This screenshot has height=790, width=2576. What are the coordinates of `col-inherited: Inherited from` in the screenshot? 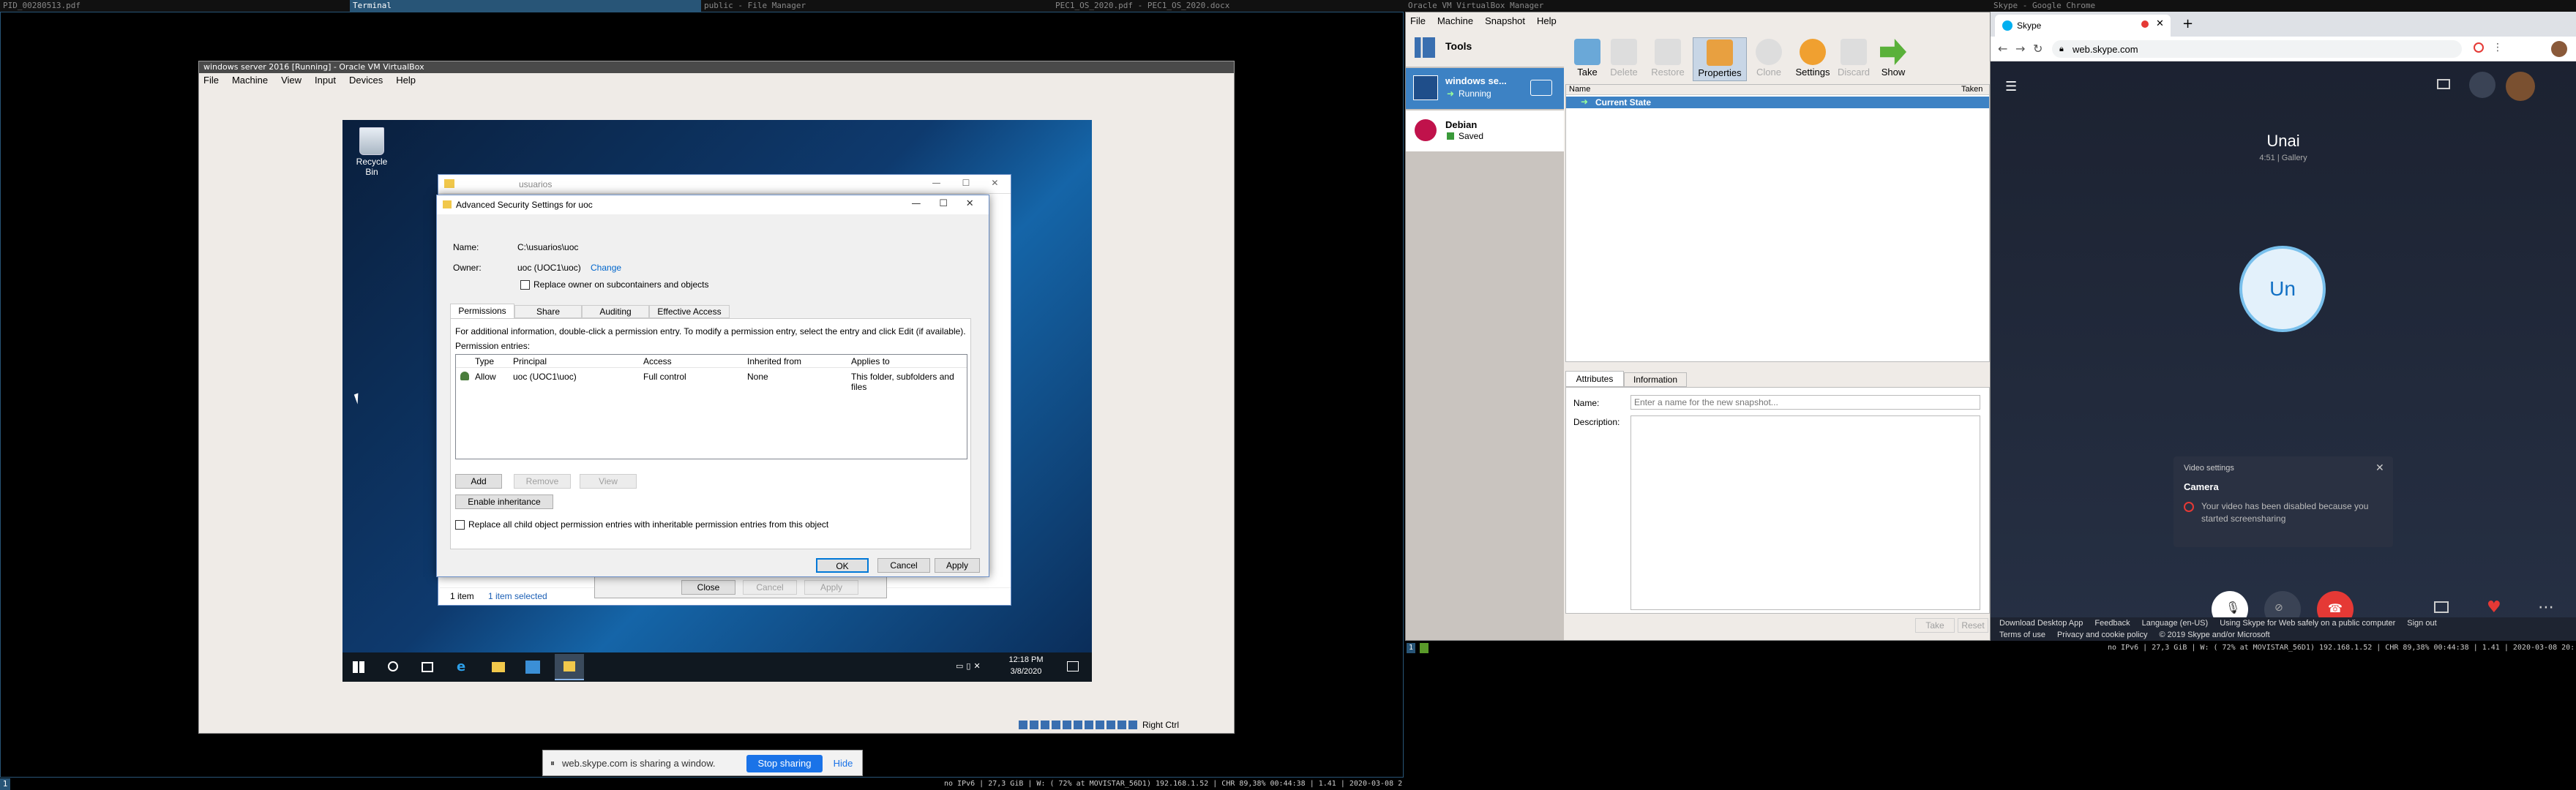 It's located at (774, 361).